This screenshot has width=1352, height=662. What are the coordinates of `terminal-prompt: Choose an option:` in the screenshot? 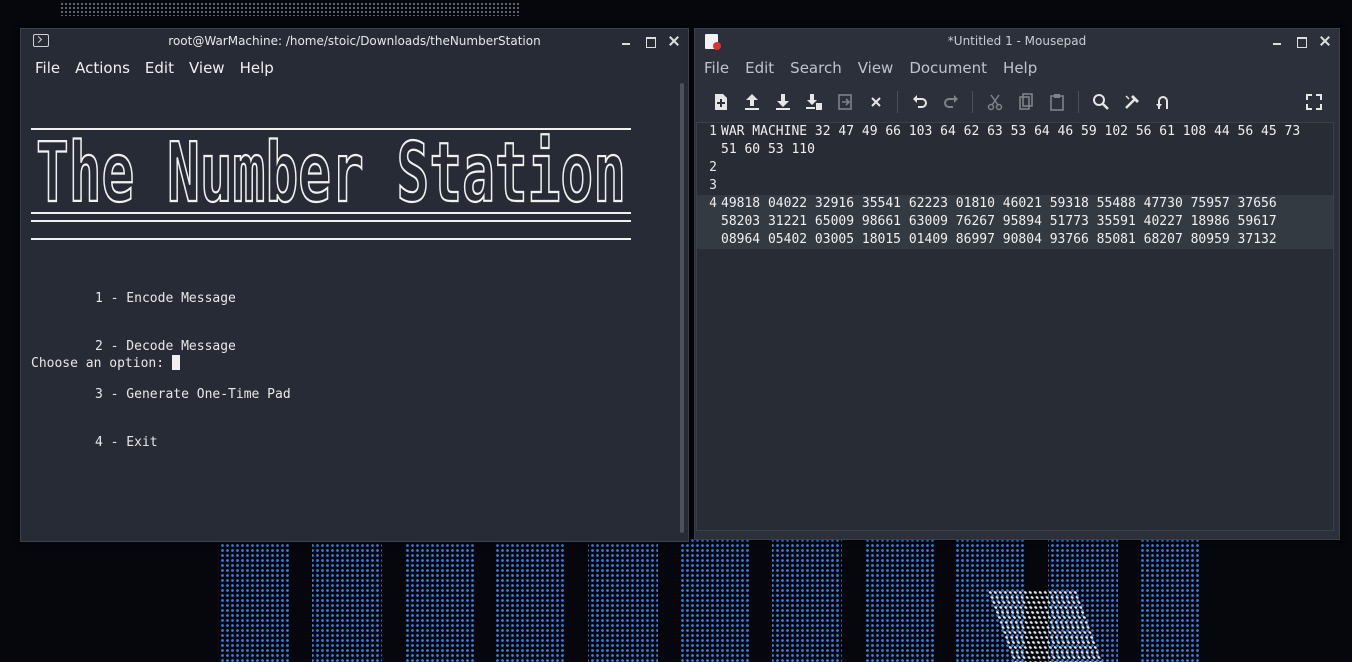 It's located at (105, 363).